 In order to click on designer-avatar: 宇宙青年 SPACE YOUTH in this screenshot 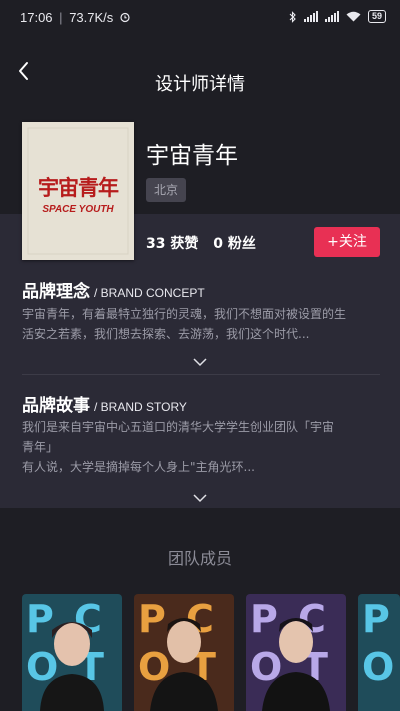, I will do `click(78, 191)`.